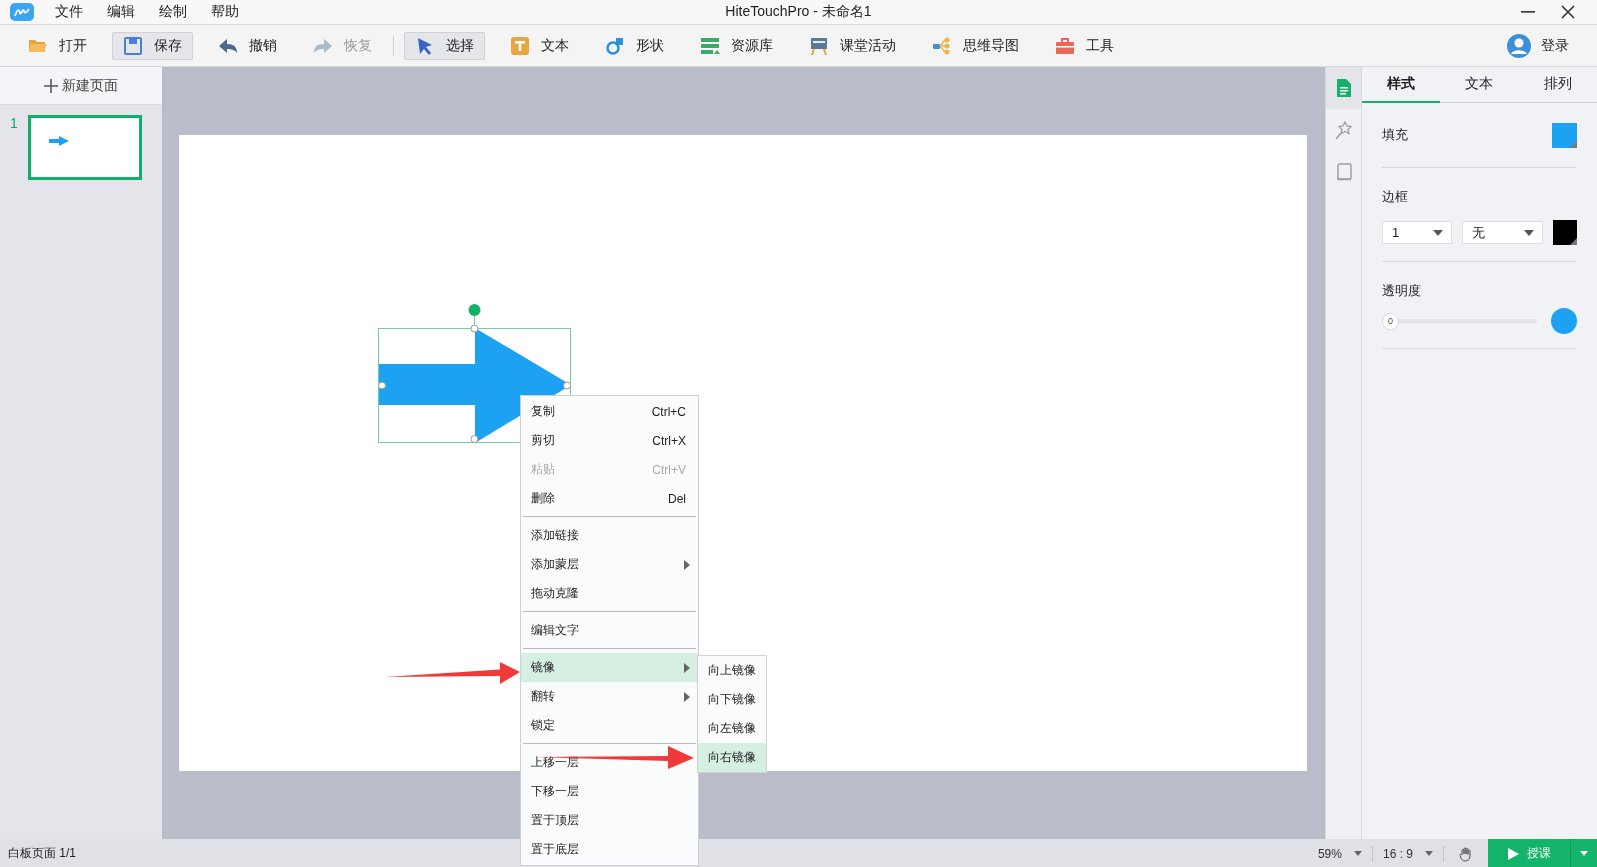 The width and height of the screenshot is (1597, 867). Describe the element at coordinates (1339, 853) in the screenshot. I see `zoom-dropdown: 59%` at that location.